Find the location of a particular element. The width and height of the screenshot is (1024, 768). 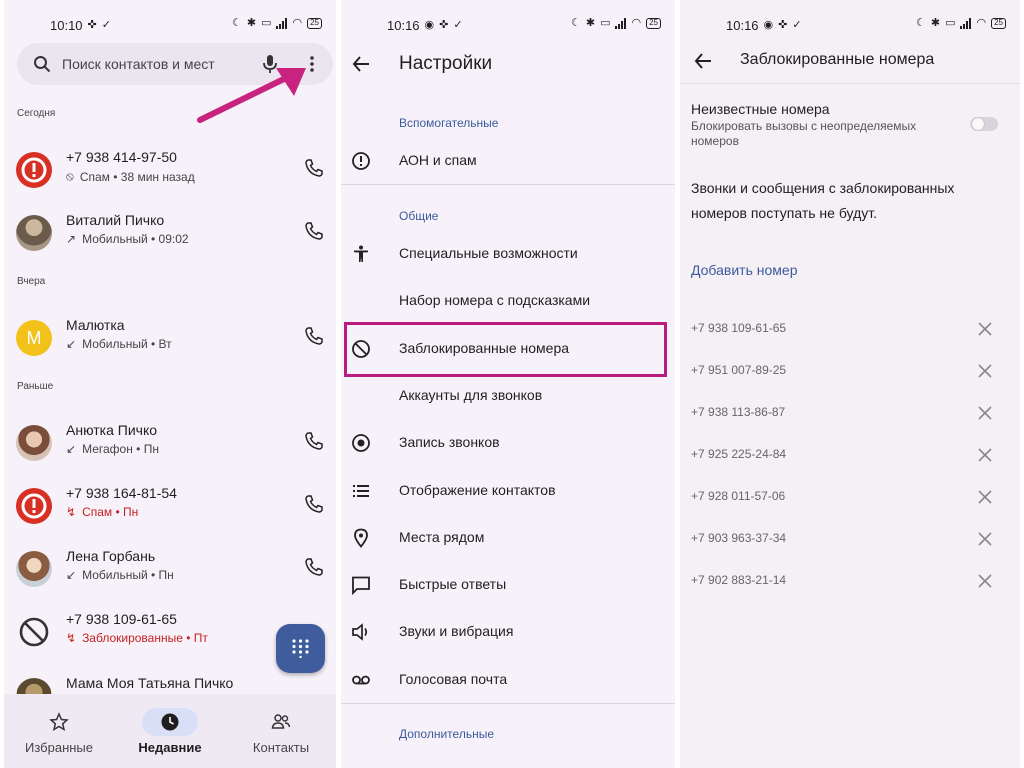

search-input: Поиск контактов и мест is located at coordinates (138, 64).